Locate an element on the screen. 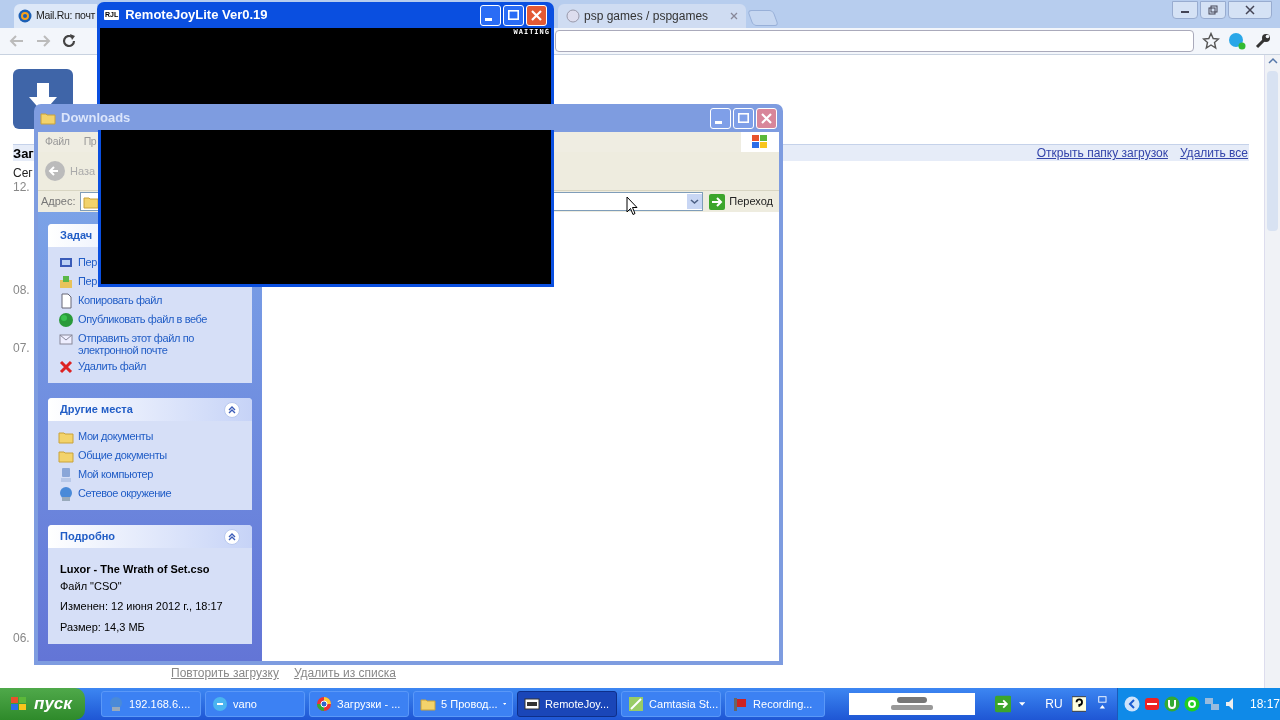 Image resolution: width=1280 pixels, height=720 pixels. menu-item: Файл is located at coordinates (57, 142).